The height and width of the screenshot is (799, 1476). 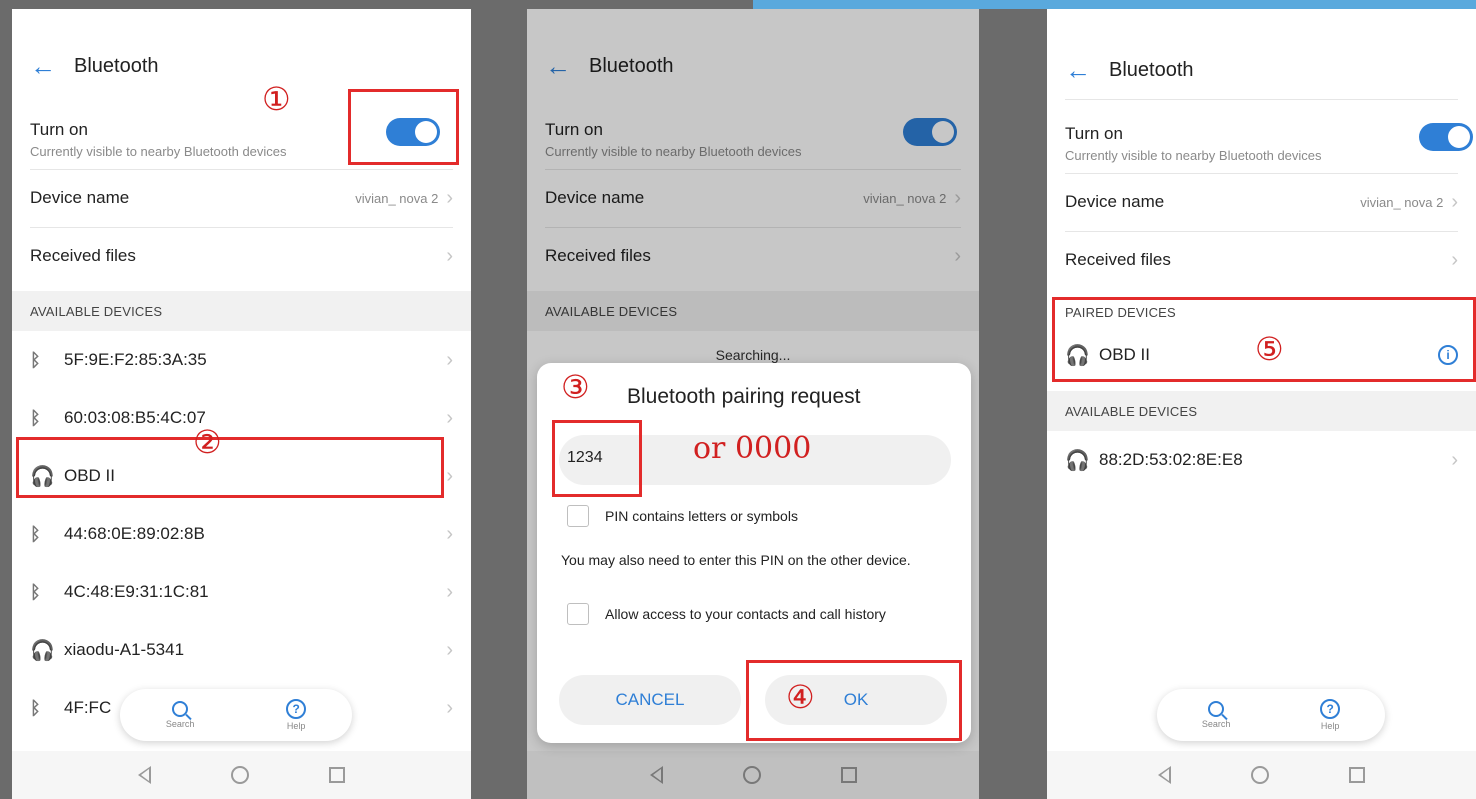 What do you see at coordinates (1269, 349) in the screenshot?
I see `step-5-marker: ⑤` at bounding box center [1269, 349].